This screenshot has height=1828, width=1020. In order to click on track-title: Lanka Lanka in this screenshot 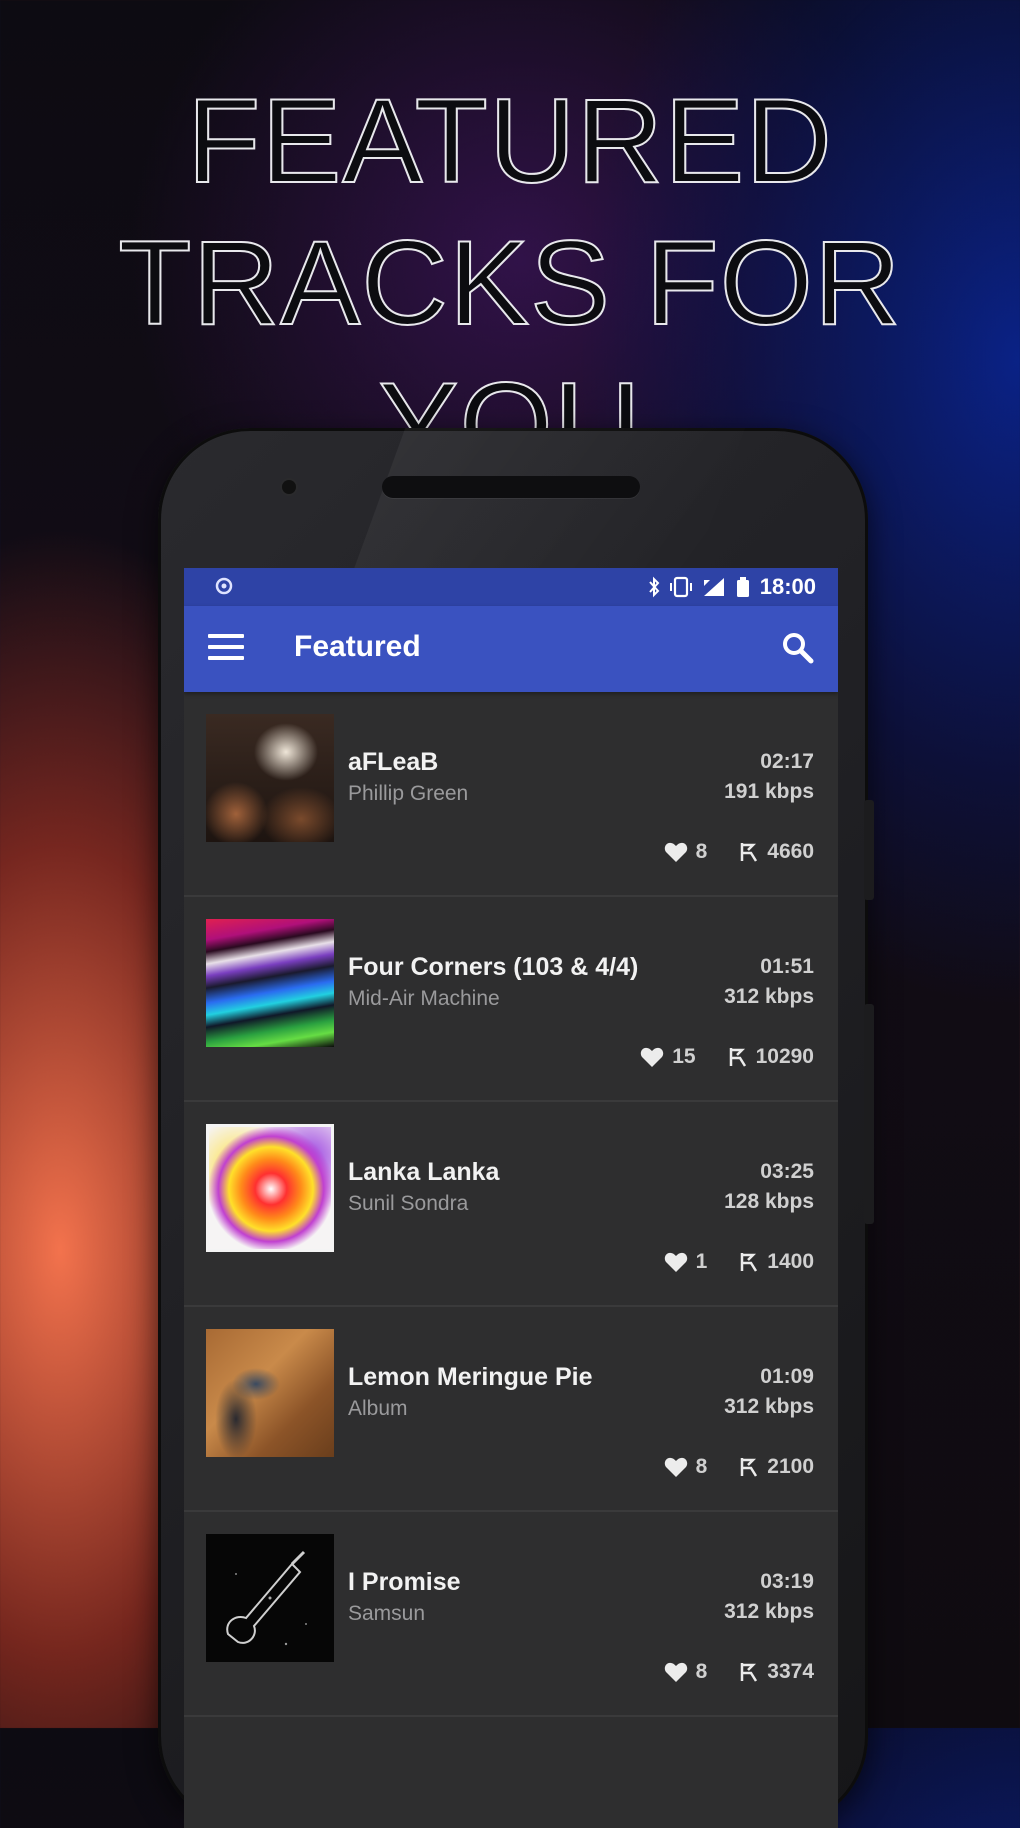, I will do `click(424, 1172)`.